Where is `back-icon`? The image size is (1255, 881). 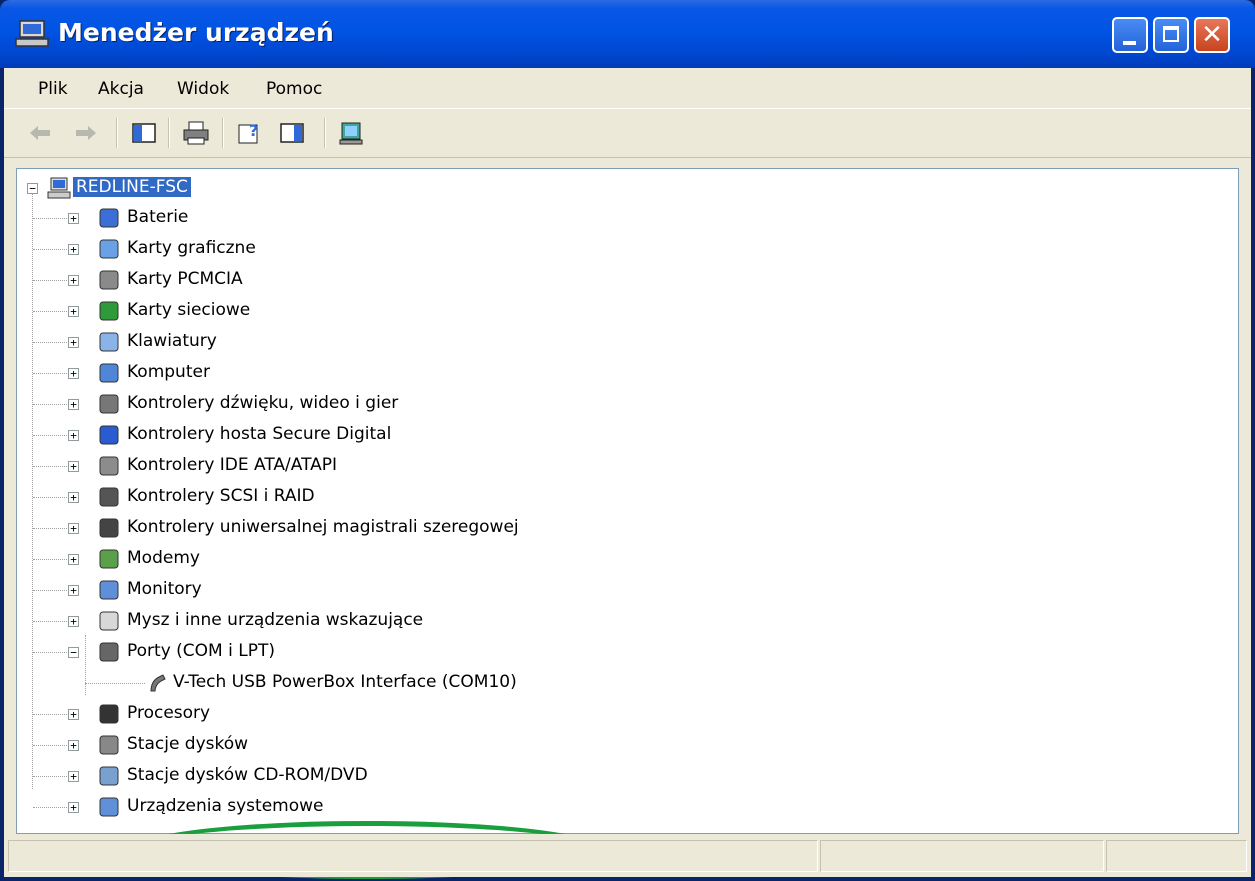
back-icon is located at coordinates (40, 133).